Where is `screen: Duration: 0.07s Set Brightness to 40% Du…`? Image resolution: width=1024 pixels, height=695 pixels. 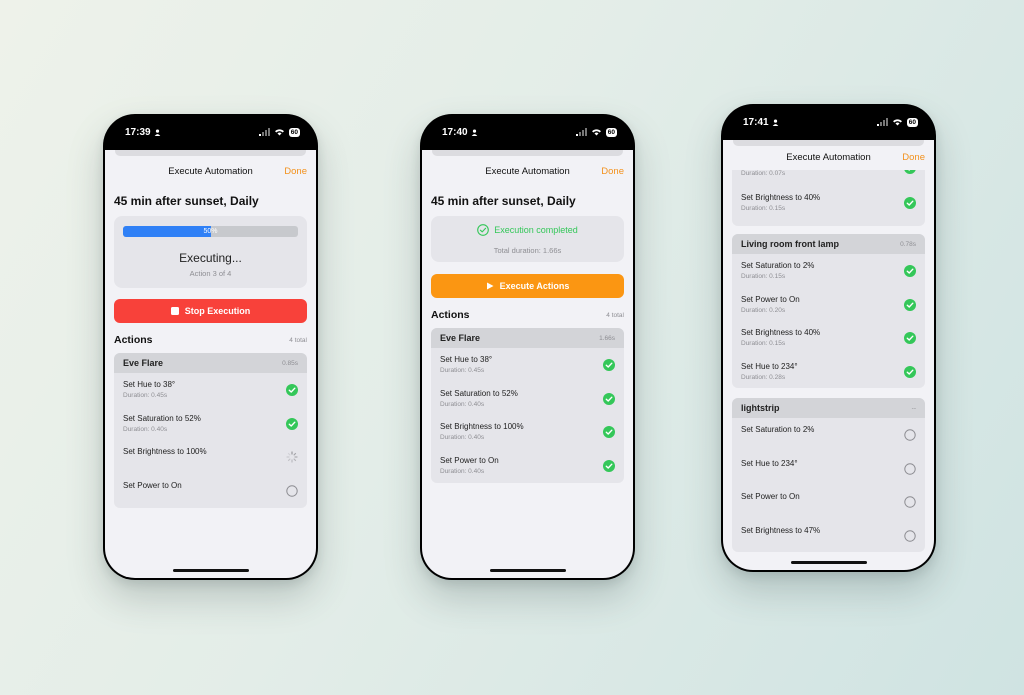 screen: Duration: 0.07s Set Brightness to 40% Du… is located at coordinates (828, 355).